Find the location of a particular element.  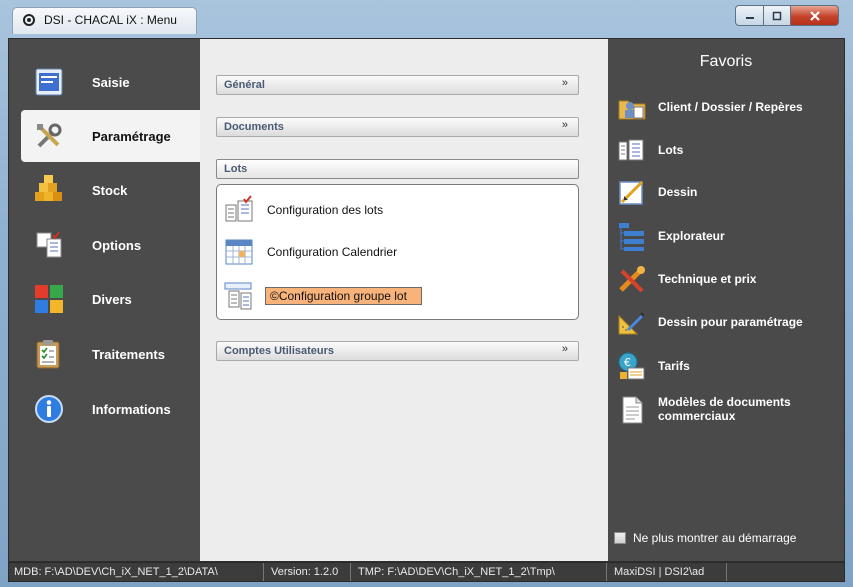

clipboard-icon is located at coordinates (49, 354).